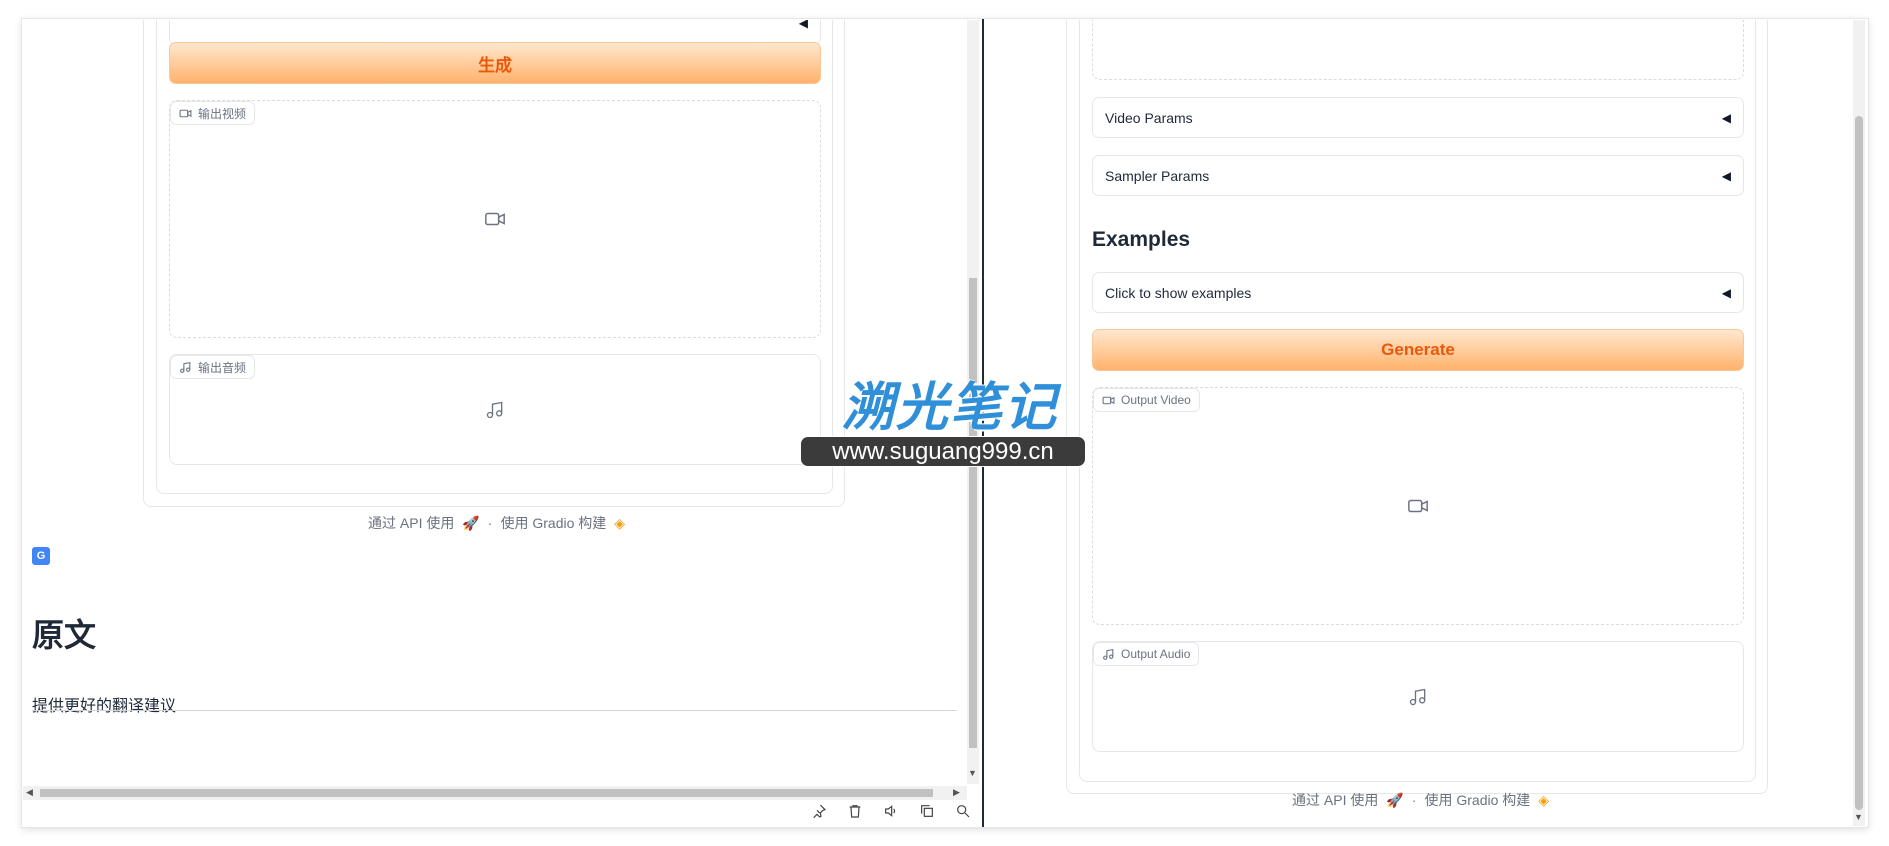 The image size is (1889, 846). I want to click on output-audio-area: Output Audio, so click(1418, 696).